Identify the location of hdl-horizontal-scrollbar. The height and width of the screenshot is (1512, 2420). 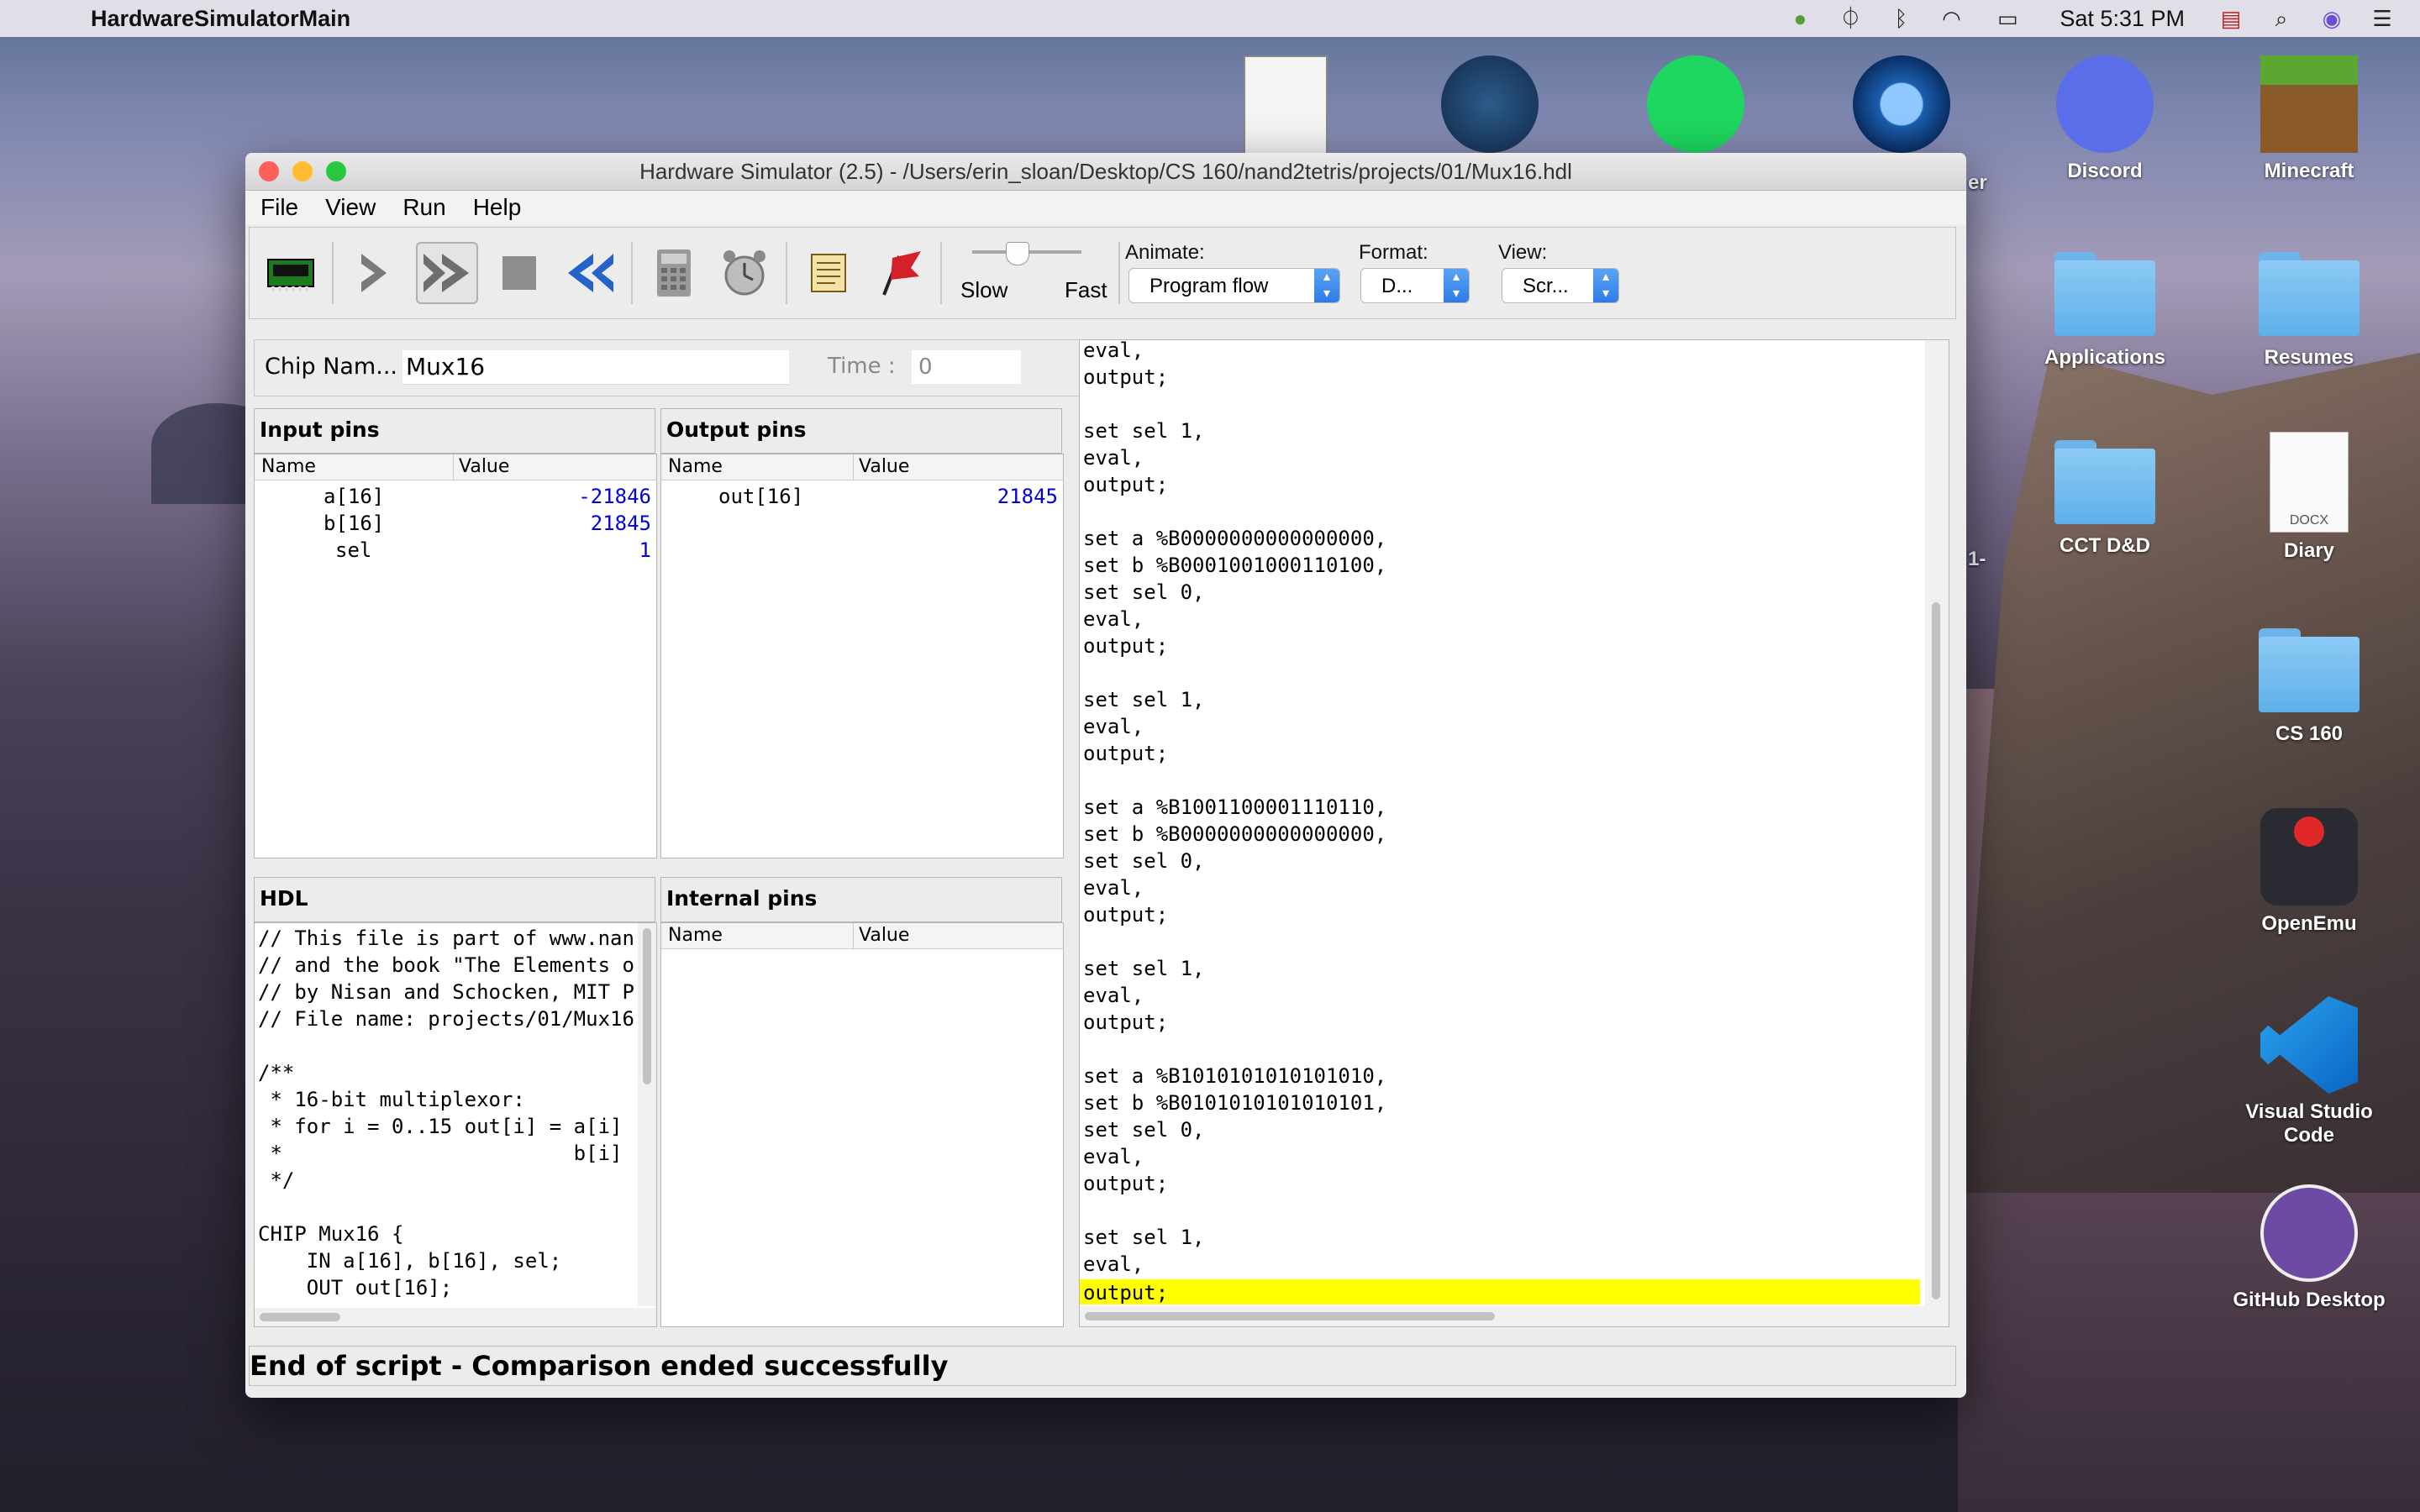
(455, 1317).